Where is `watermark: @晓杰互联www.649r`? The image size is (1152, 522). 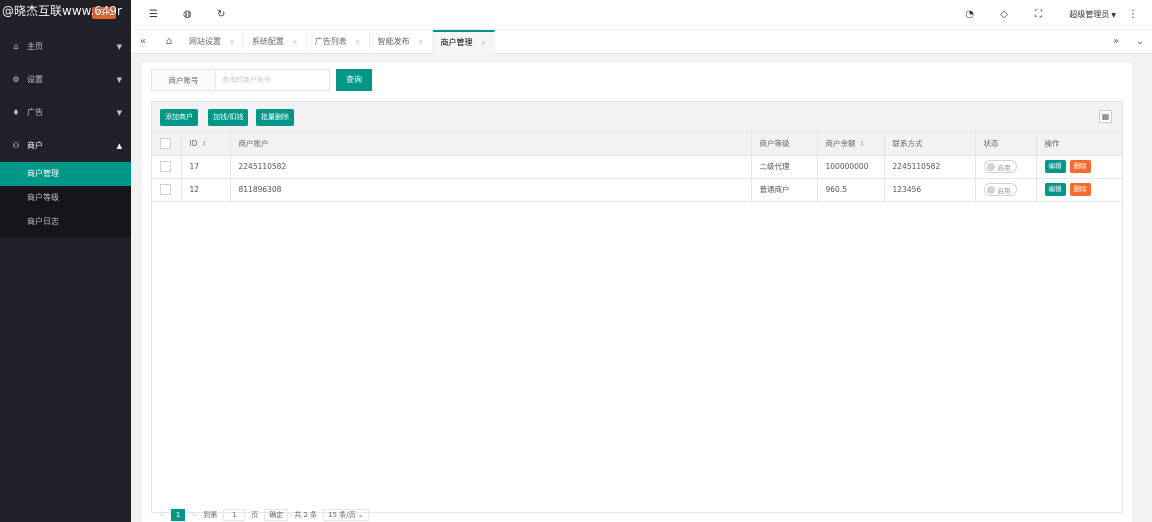
watermark: @晓杰互联www.649r is located at coordinates (62, 11).